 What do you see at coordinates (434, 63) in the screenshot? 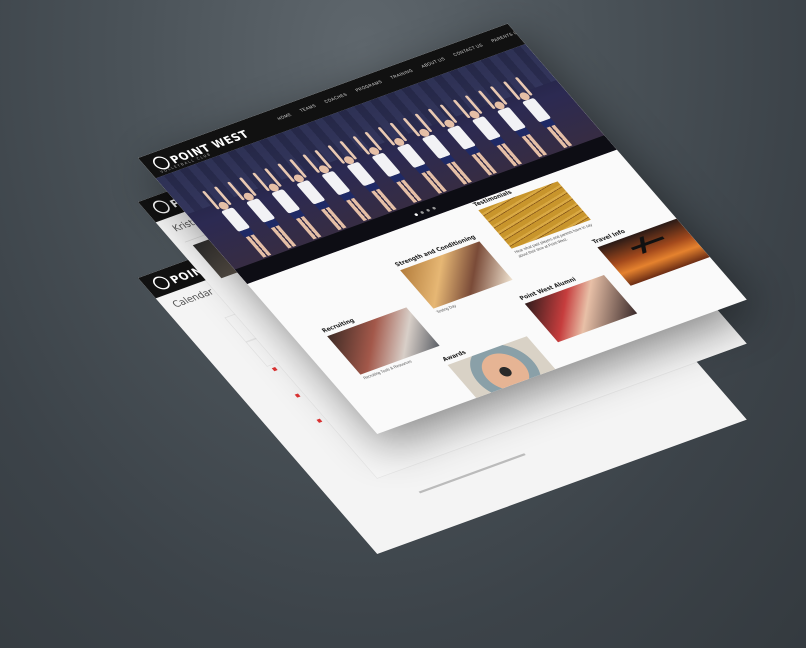
I see `nav-about: ABOUT US` at bounding box center [434, 63].